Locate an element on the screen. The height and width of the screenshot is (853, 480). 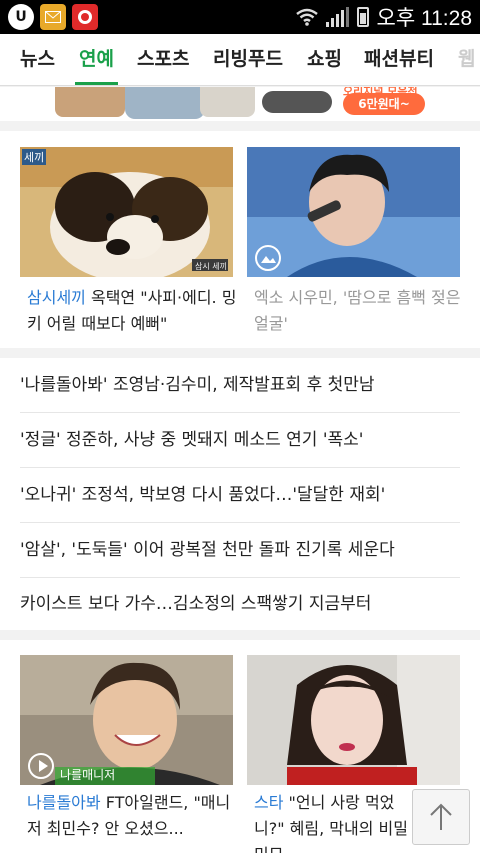
sandal-image is located at coordinates (297, 102).